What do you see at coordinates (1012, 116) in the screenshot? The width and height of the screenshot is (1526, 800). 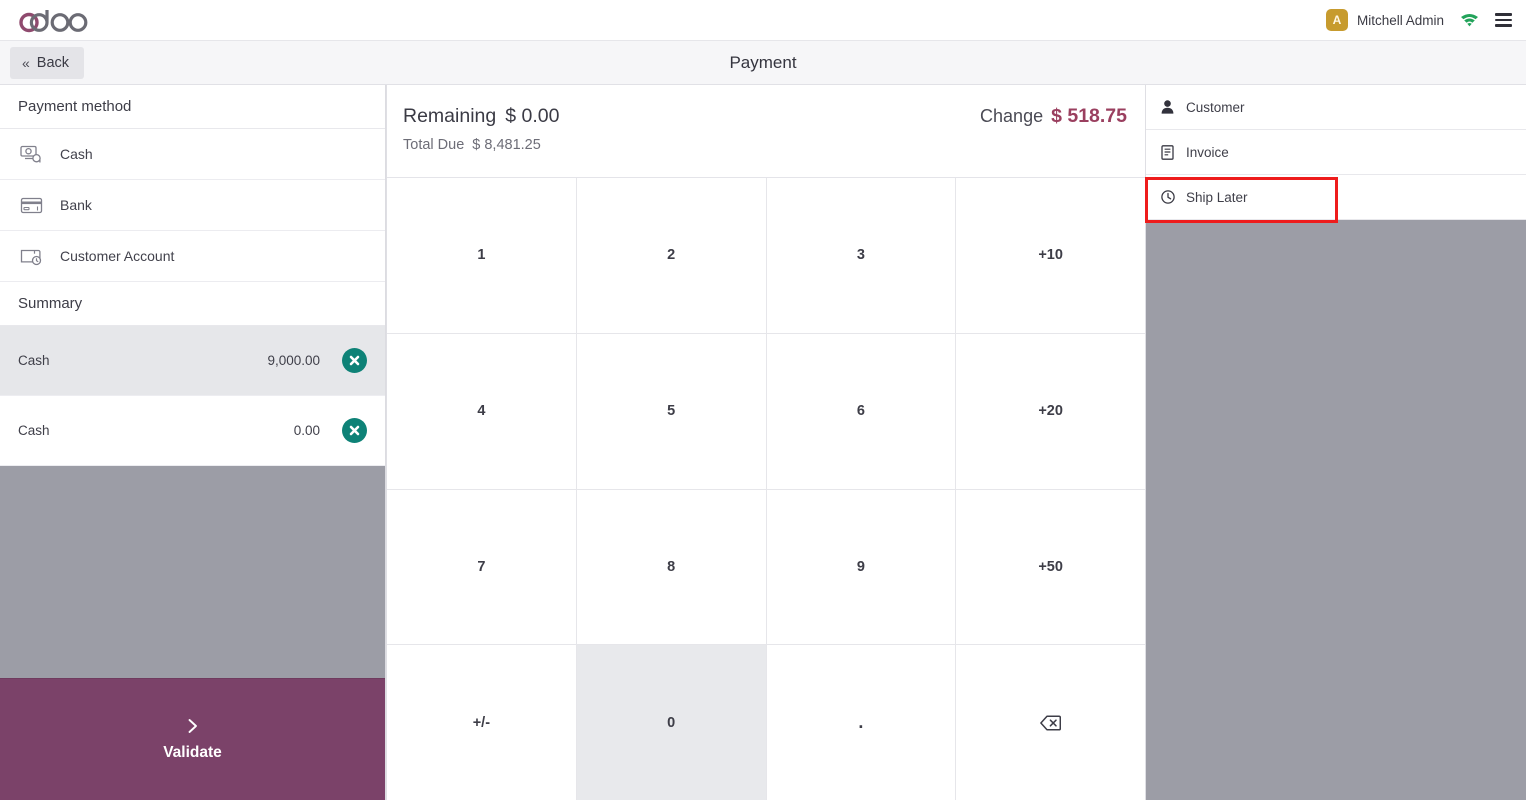 I see `change-label: Change` at bounding box center [1012, 116].